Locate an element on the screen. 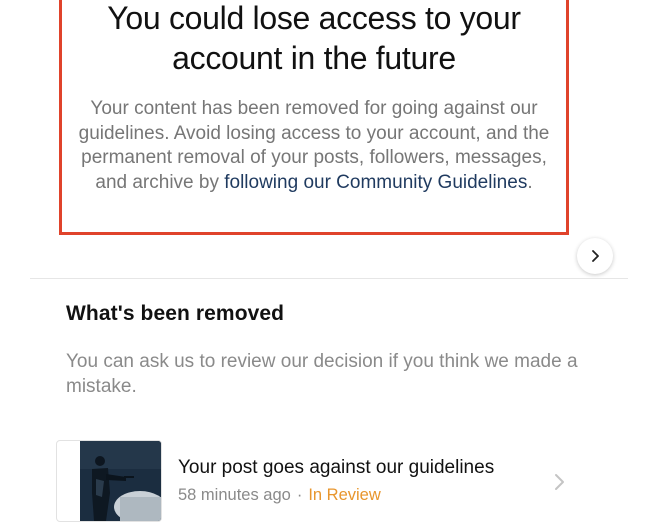 Image resolution: width=658 pixels, height=522 pixels. section-divider is located at coordinates (329, 278).